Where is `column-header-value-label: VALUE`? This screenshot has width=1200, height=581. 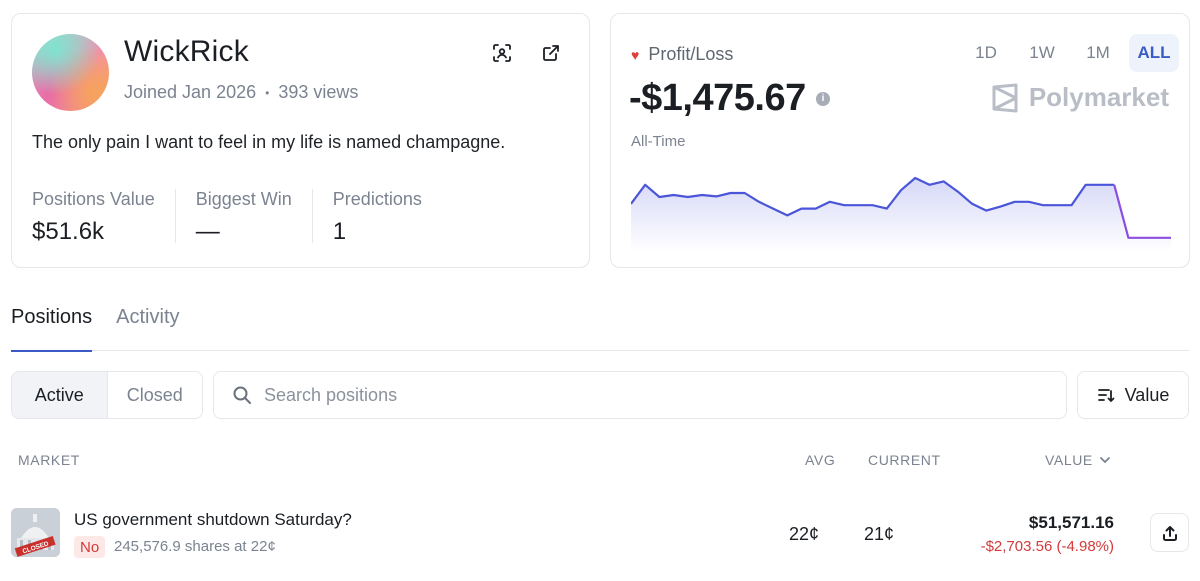
column-header-value-label: VALUE is located at coordinates (1069, 460).